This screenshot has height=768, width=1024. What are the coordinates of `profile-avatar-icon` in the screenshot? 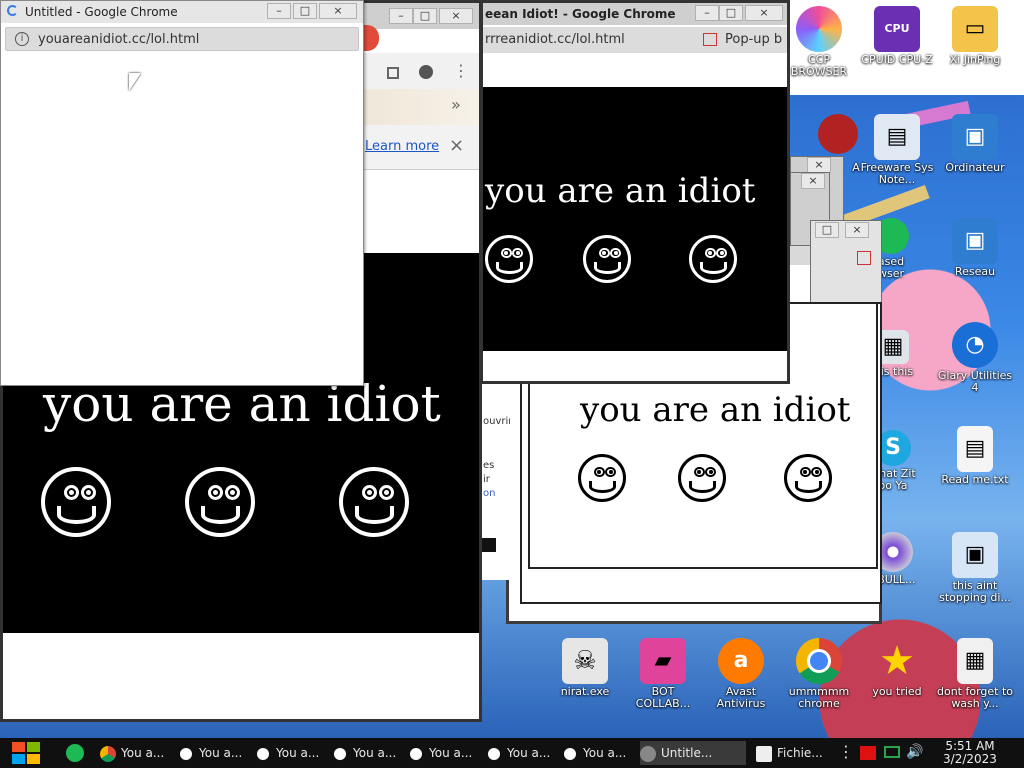 It's located at (426, 72).